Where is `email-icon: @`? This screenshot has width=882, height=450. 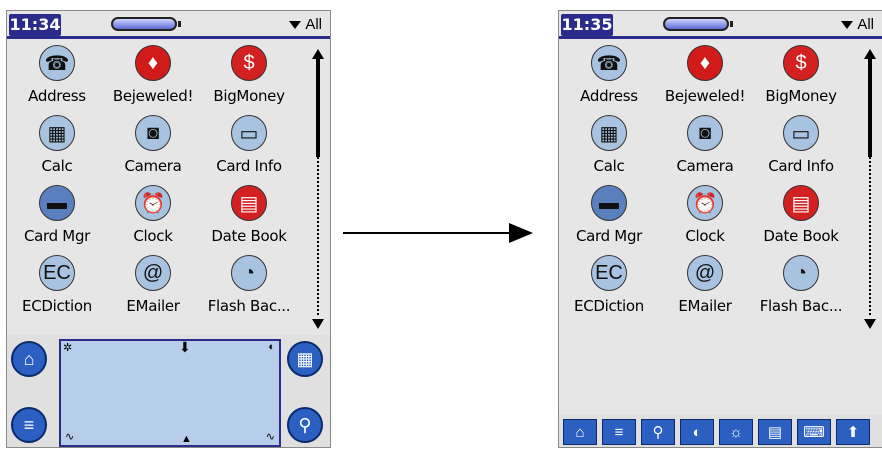
email-icon: @ is located at coordinates (705, 273).